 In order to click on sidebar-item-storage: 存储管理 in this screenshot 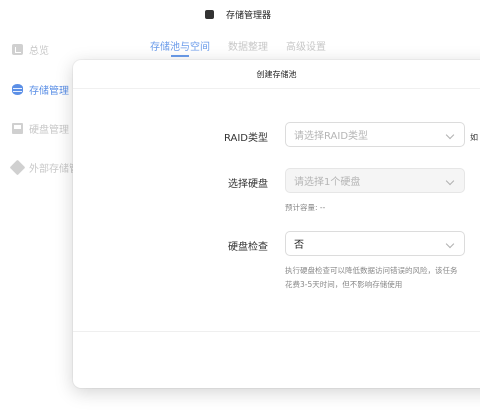, I will do `click(40, 89)`.